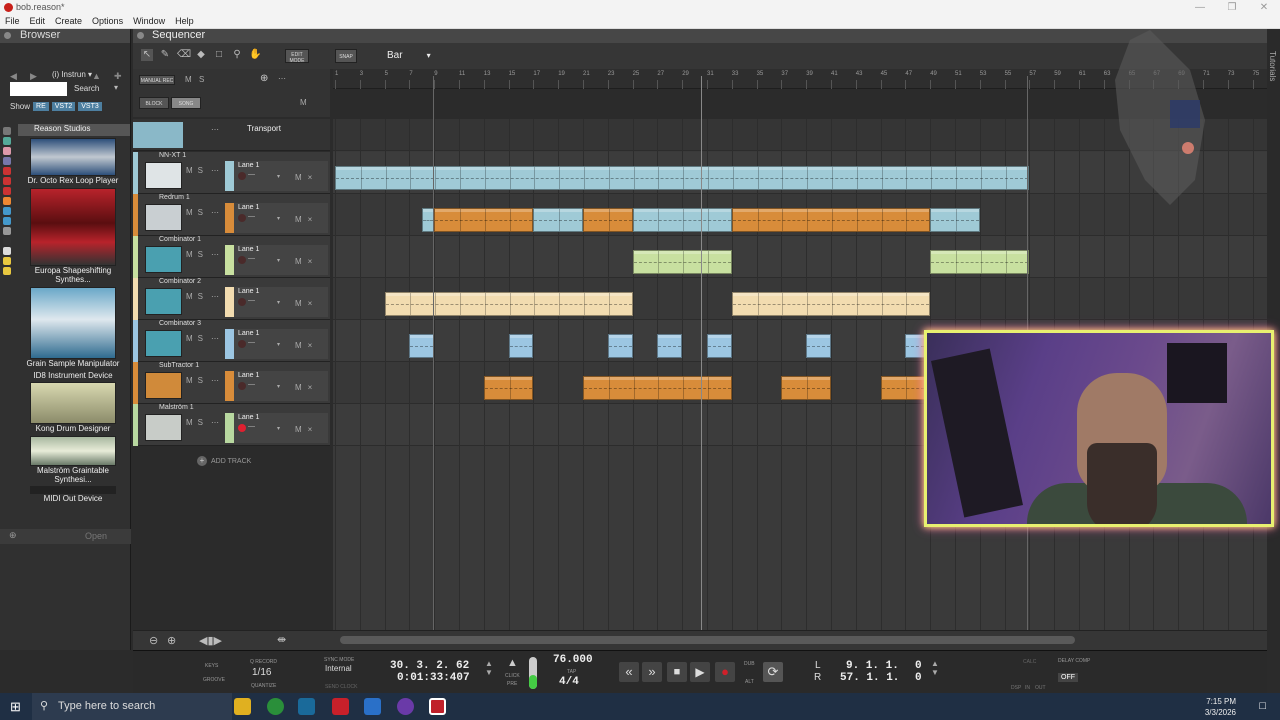  Describe the element at coordinates (261, 672) in the screenshot. I see `quantize-select: 1/16` at that location.